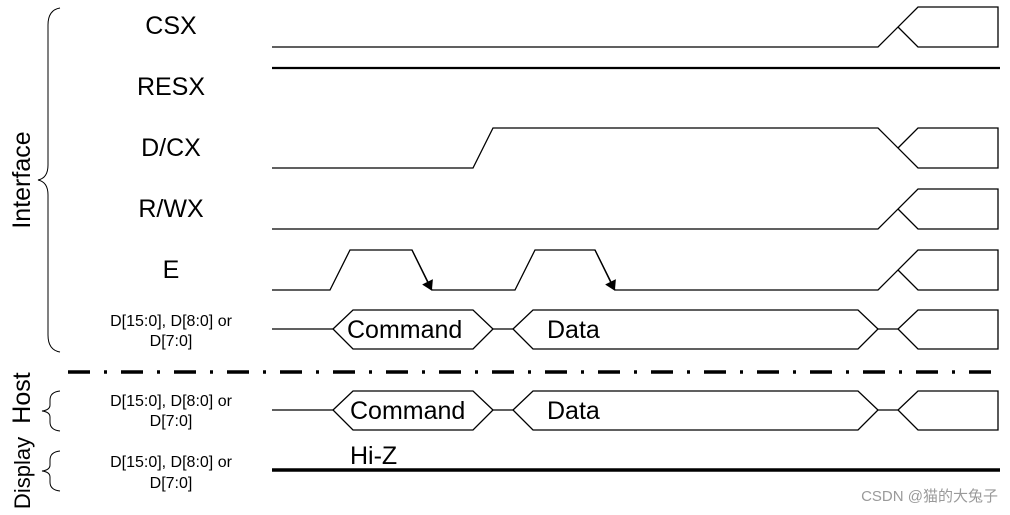 This screenshot has height=515, width=1010. I want to click on host-brace, so click(51, 411).